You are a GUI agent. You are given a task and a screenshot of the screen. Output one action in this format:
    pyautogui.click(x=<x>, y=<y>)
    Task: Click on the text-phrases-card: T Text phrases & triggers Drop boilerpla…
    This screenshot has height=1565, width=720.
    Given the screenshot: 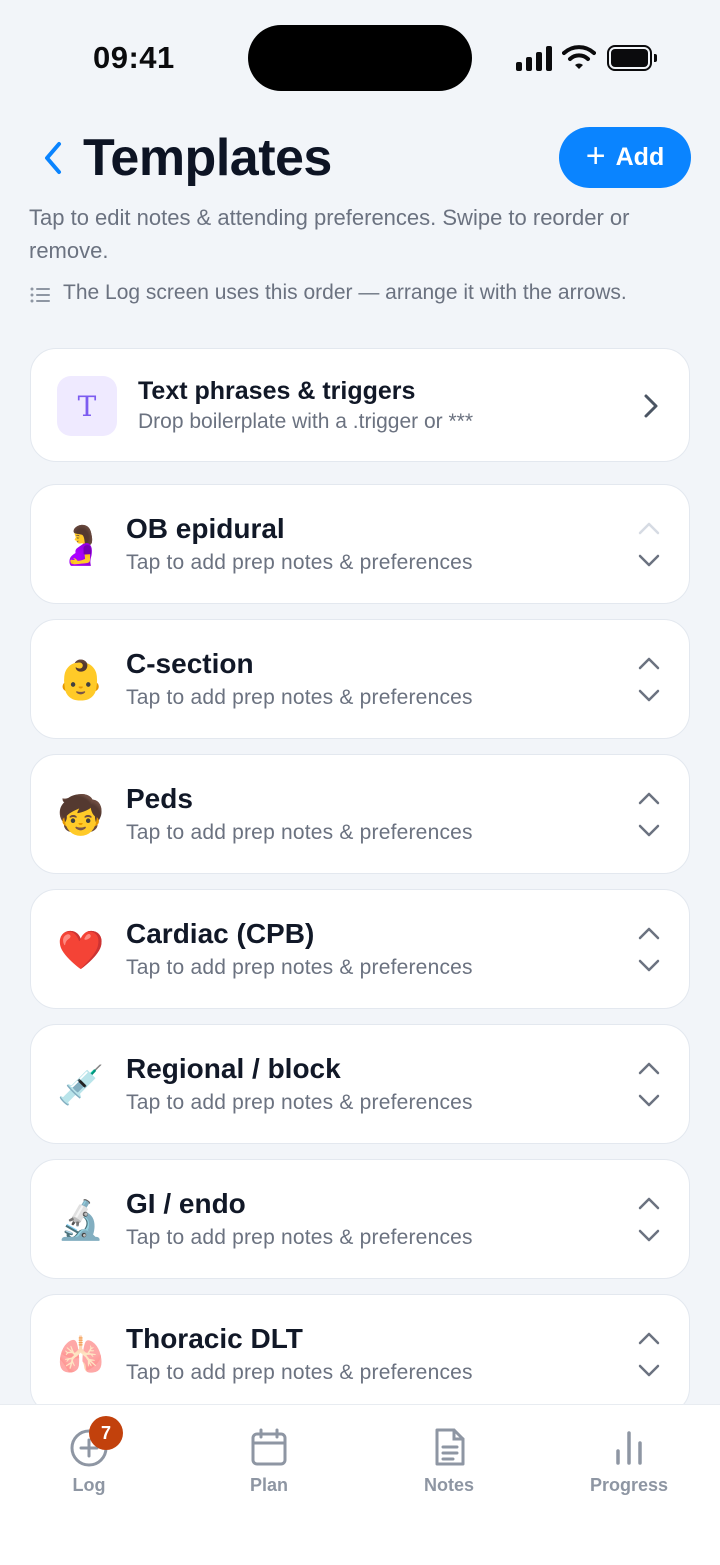 What is the action you would take?
    pyautogui.click(x=360, y=405)
    